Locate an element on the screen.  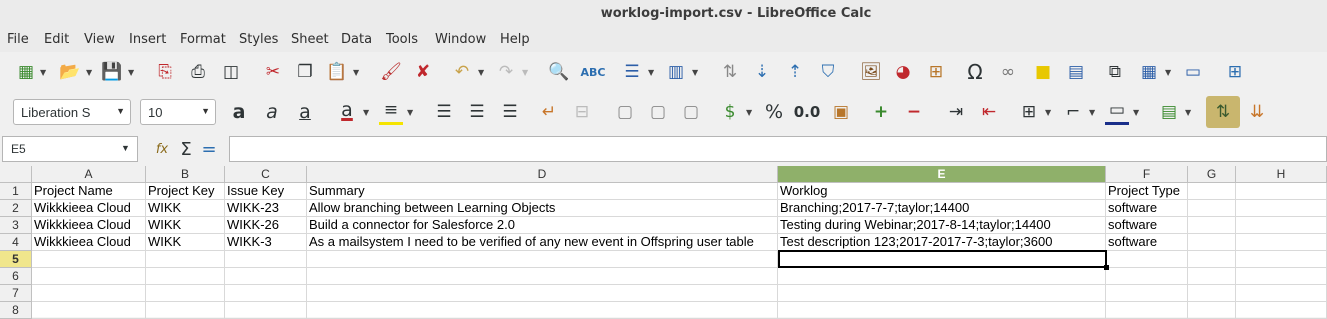
formula-input is located at coordinates (778, 149).